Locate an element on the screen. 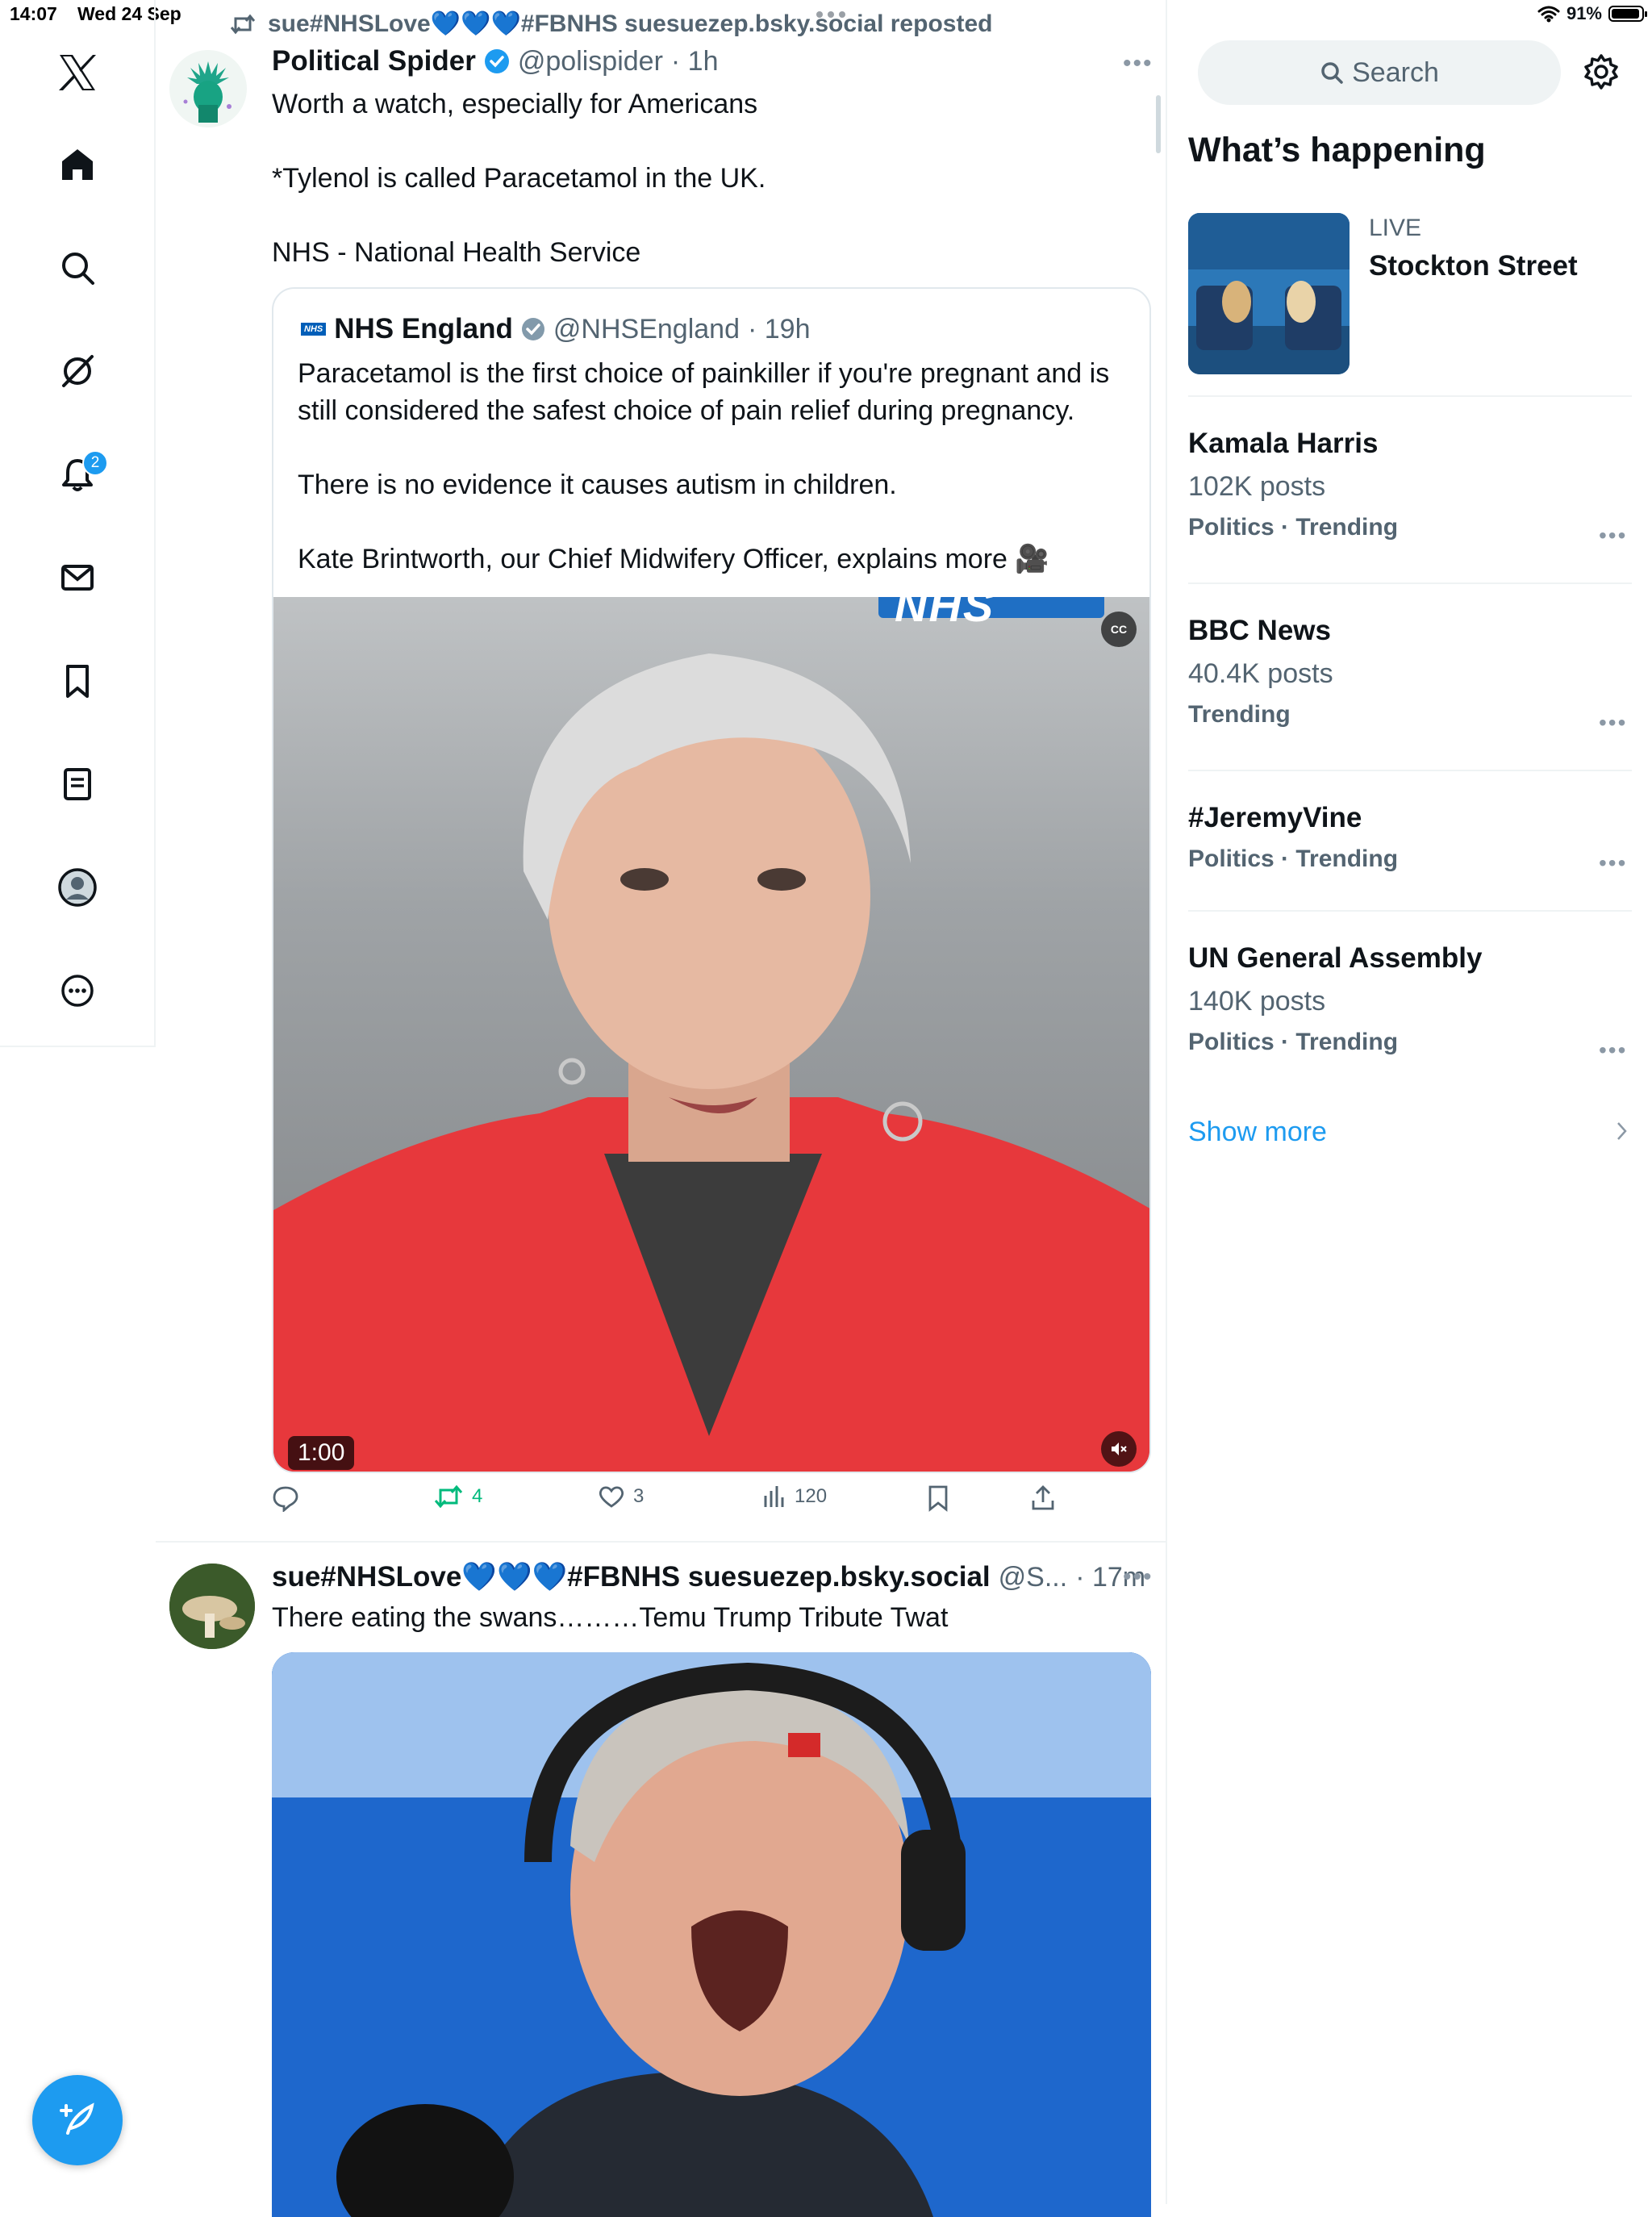 The width and height of the screenshot is (1652, 2217). whats-happening-title: What’s happening is located at coordinates (1337, 150).